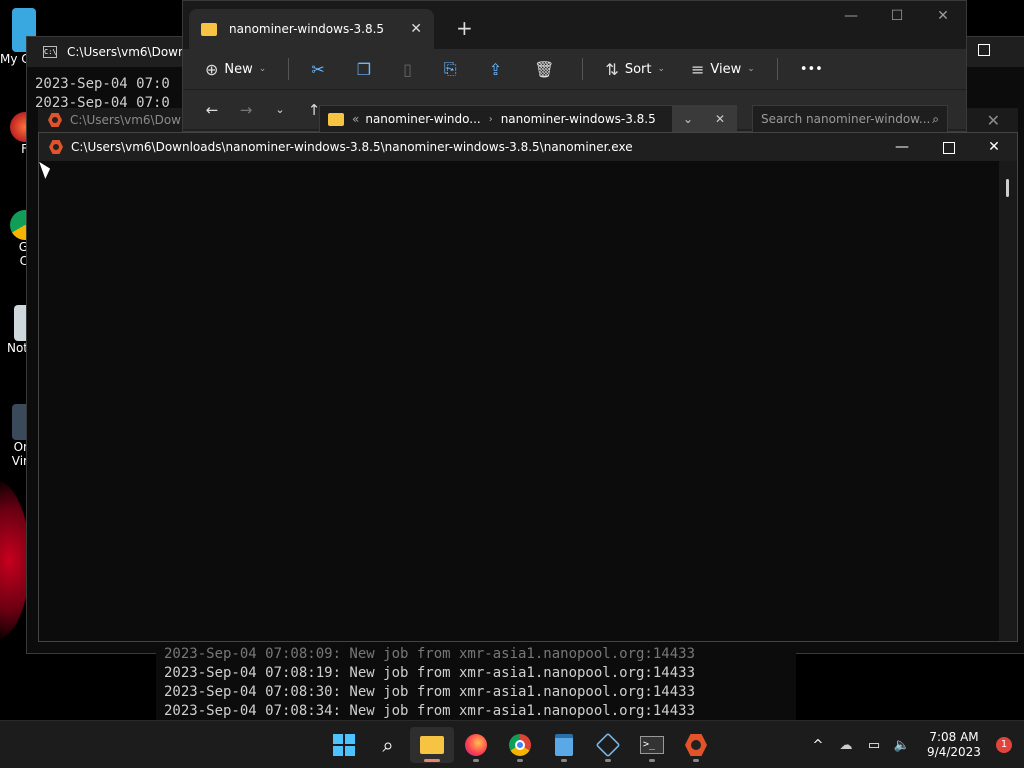 This screenshot has width=1024, height=768. Describe the element at coordinates (212, 69) in the screenshot. I see `plus-circle-icon: ⊕` at that location.